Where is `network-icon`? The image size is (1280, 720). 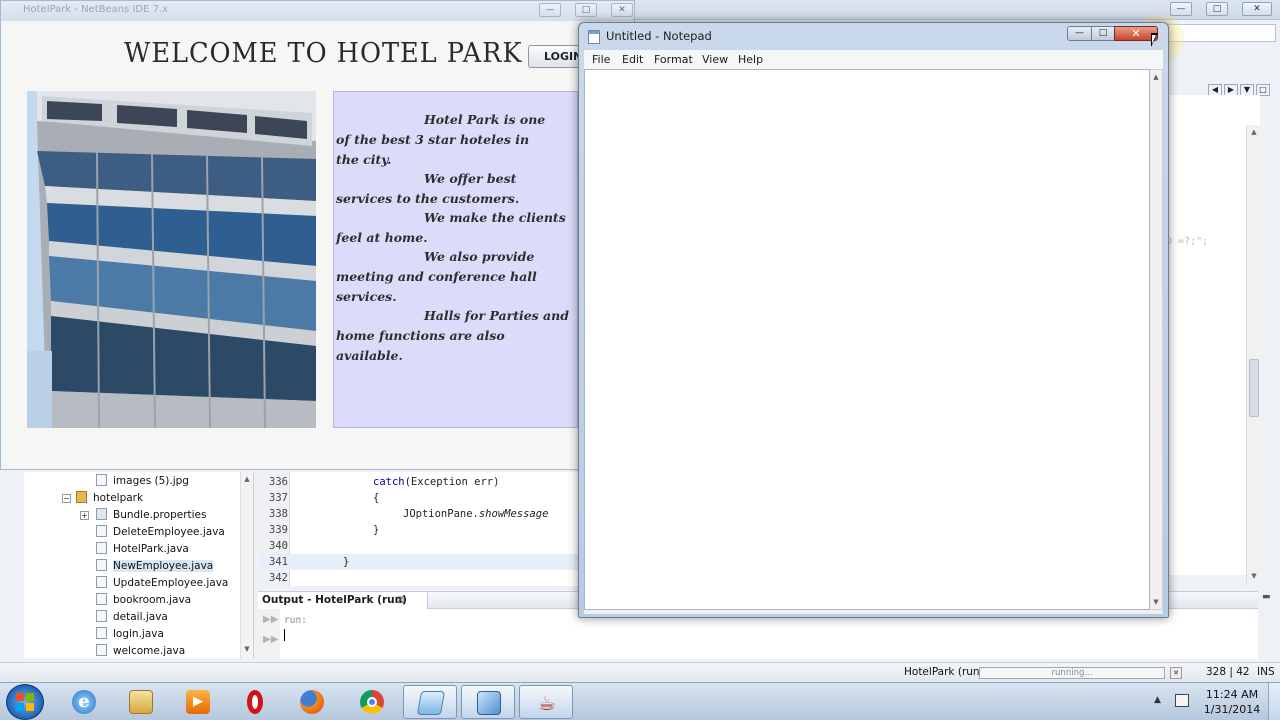
network-icon is located at coordinates (1182, 700).